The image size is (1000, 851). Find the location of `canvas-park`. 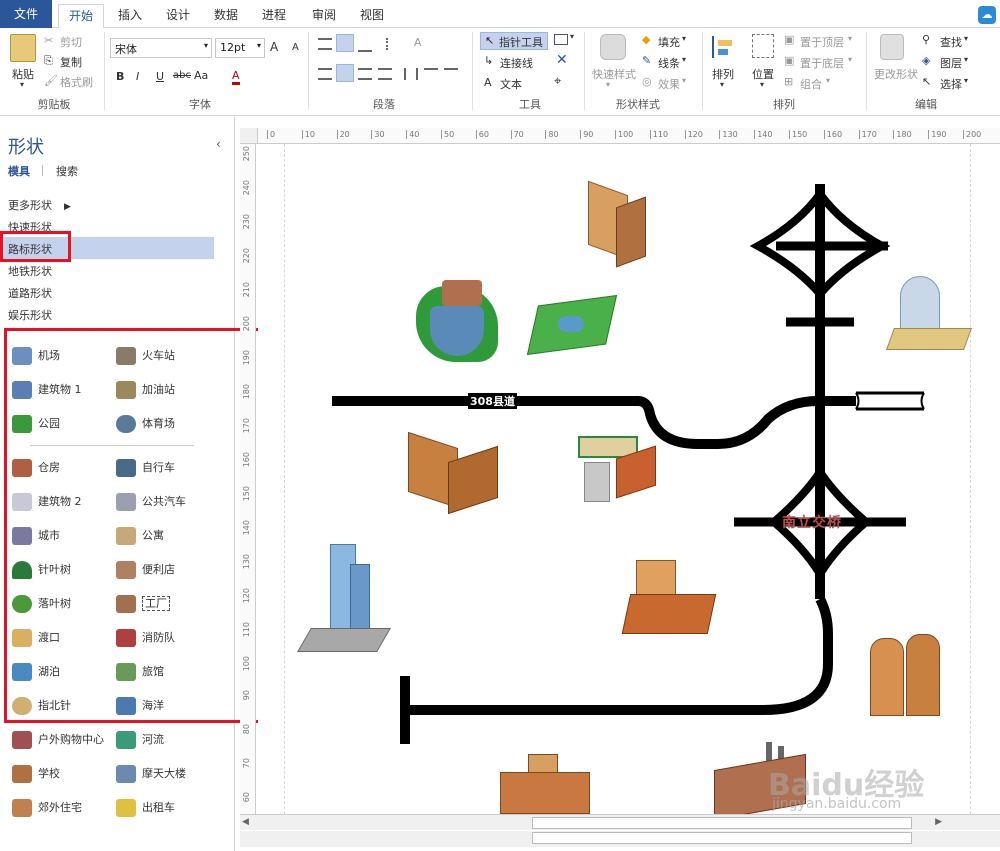

canvas-park is located at coordinates (572, 321).